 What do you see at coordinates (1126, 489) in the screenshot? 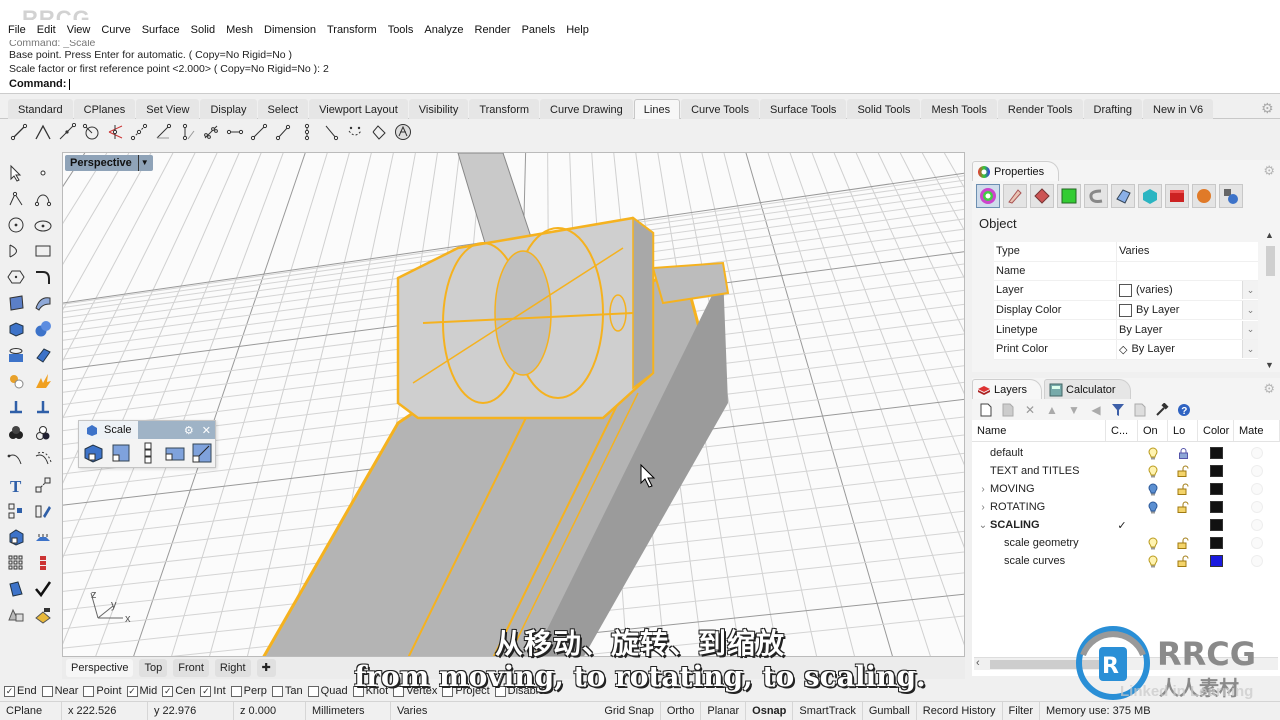
I see `layer-row: › MOVING` at bounding box center [1126, 489].